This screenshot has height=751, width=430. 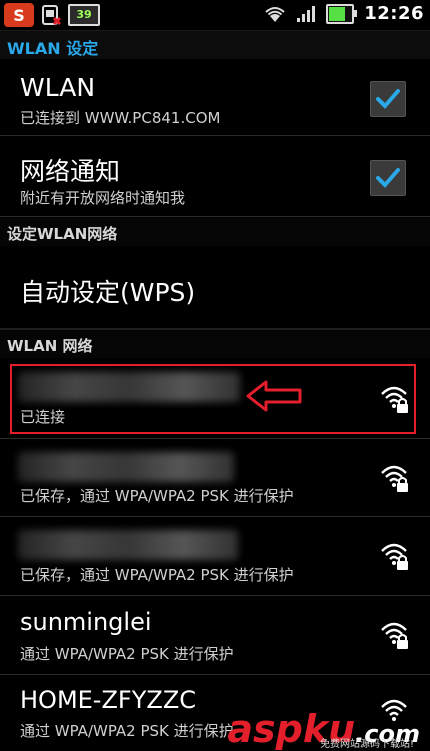 I want to click on status-bar: S 39 12:26, so click(x=215, y=15).